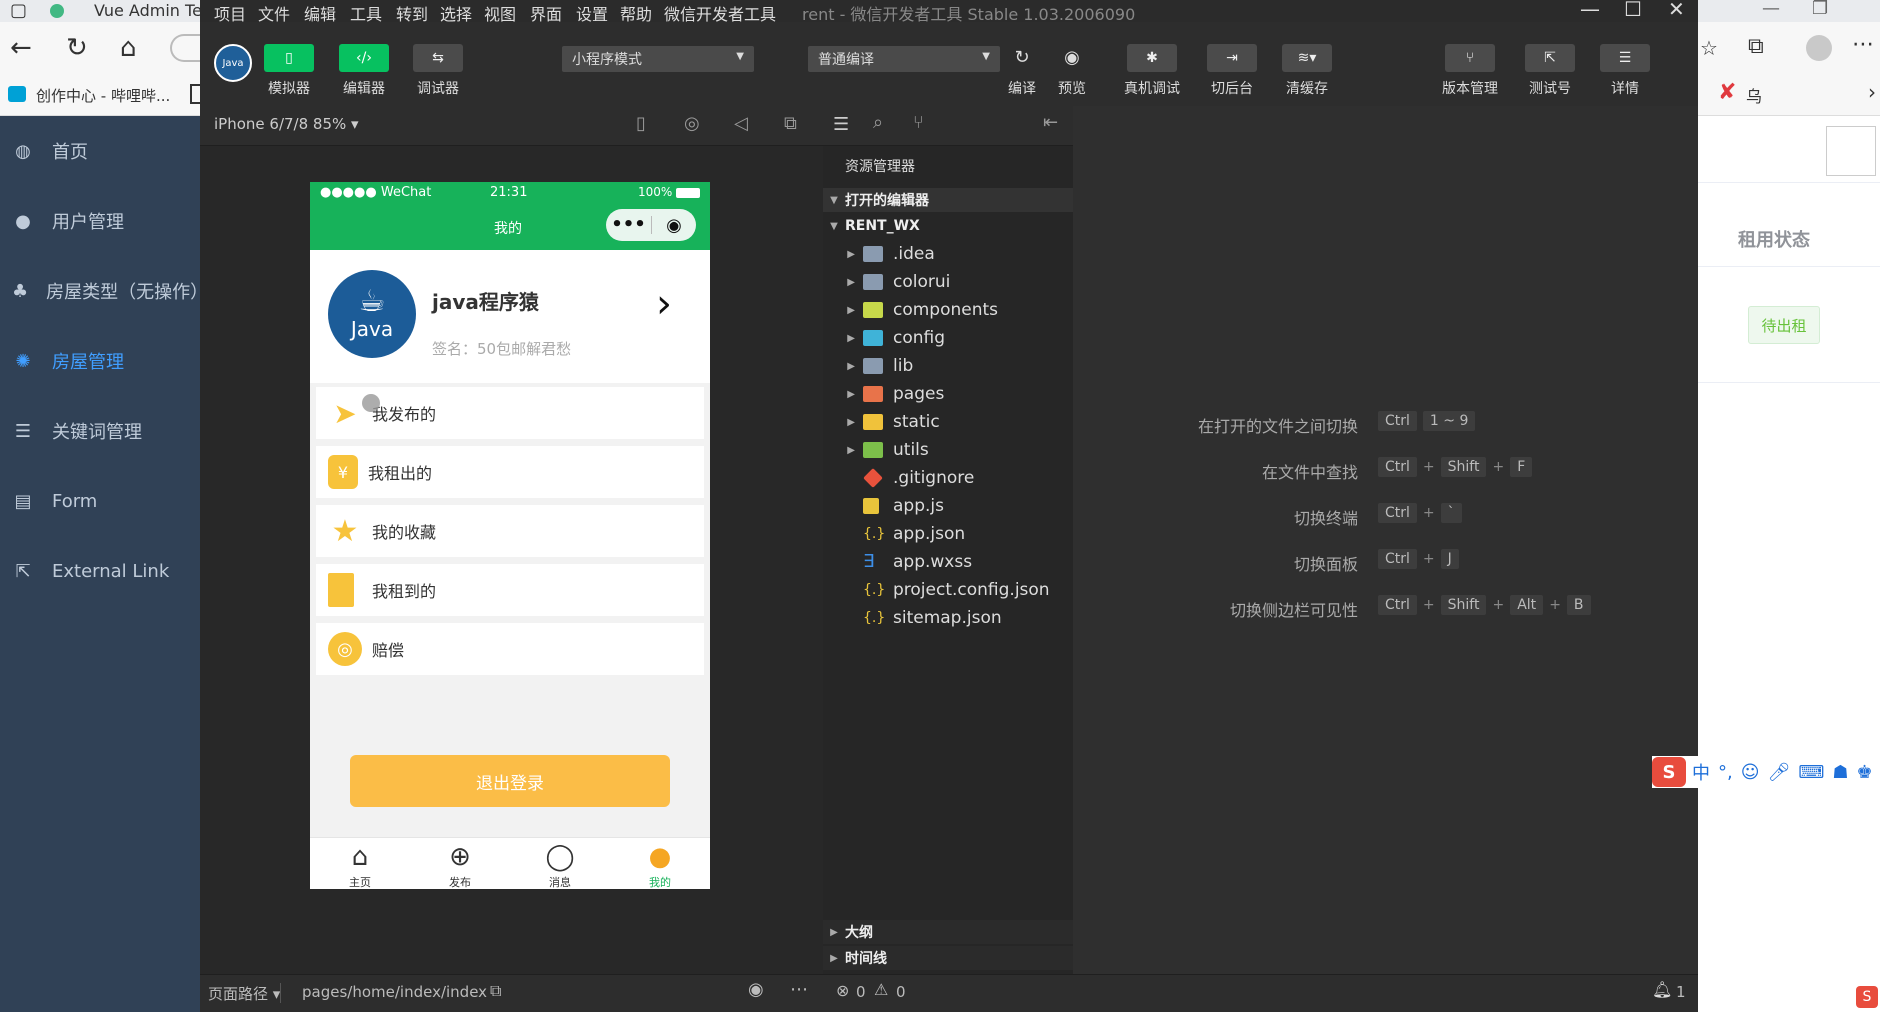 This screenshot has height=1012, width=1880. What do you see at coordinates (1307, 58) in the screenshot?
I see `clear-cache-button: ≋▾` at bounding box center [1307, 58].